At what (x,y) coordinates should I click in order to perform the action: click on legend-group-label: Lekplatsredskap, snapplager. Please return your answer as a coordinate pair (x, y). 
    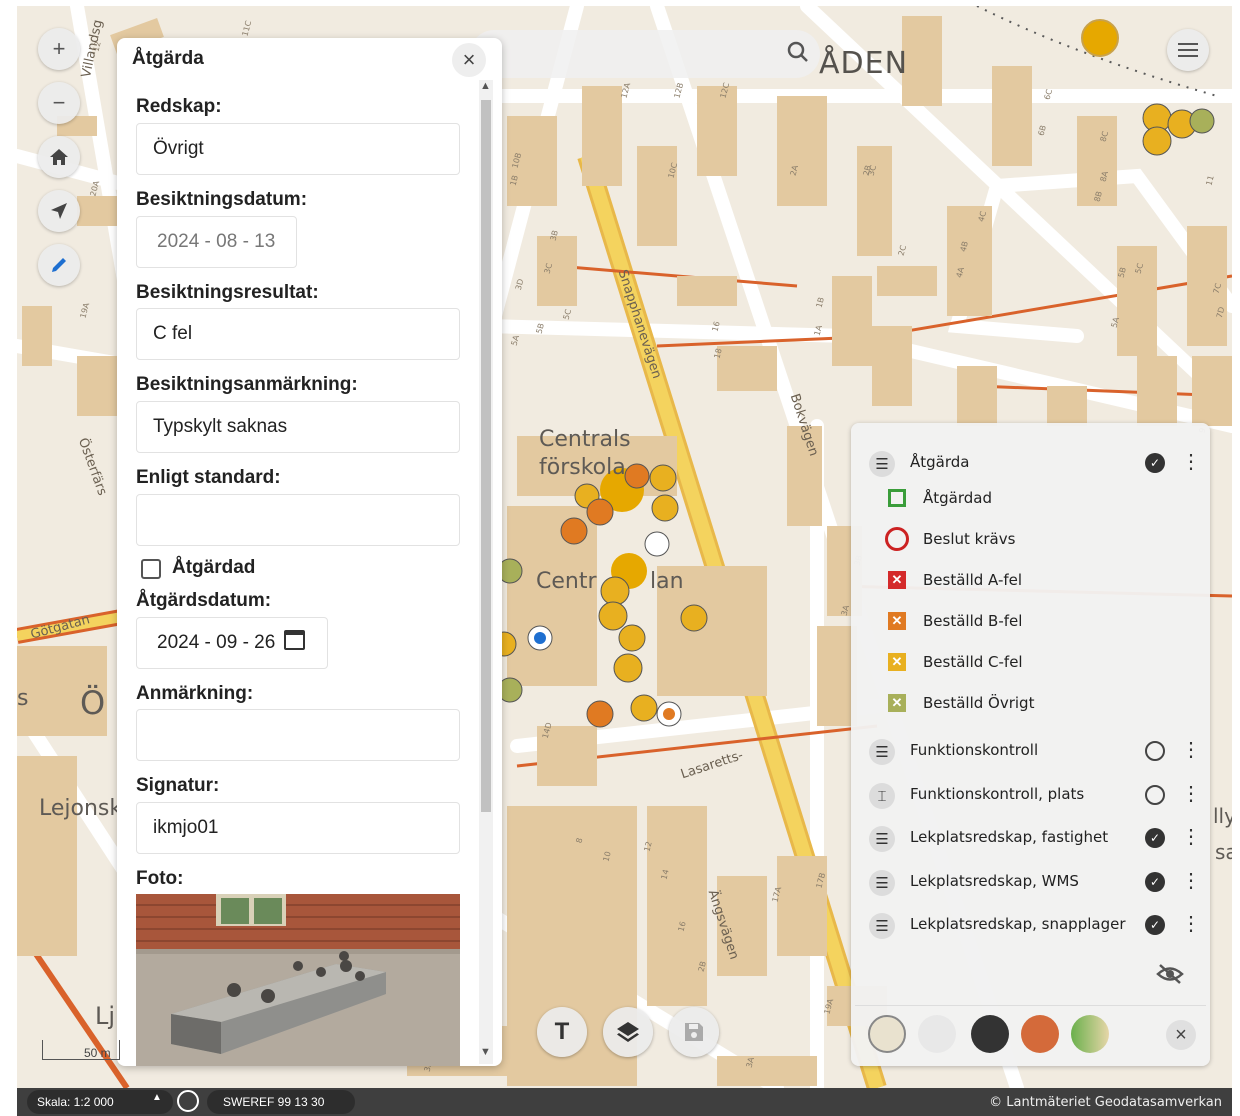
    Looking at the image, I should click on (1018, 924).